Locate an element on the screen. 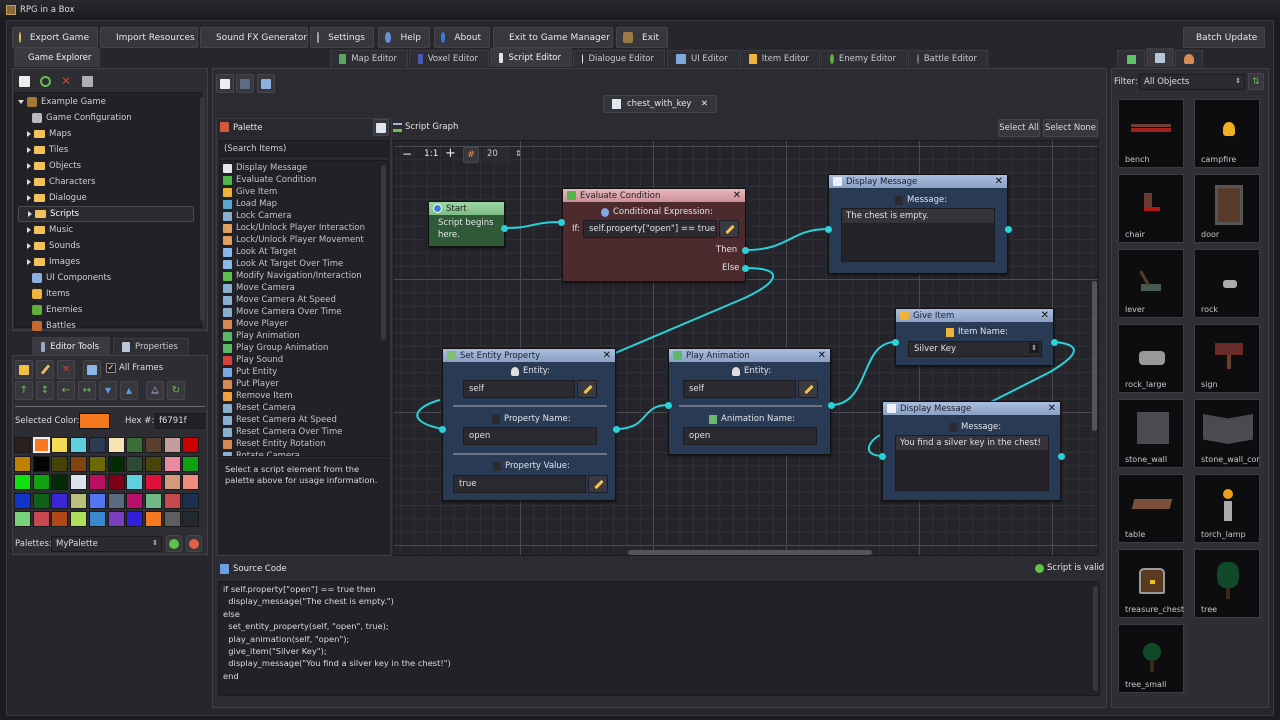  asset-stone-wall-cor: stone_wall_cor is located at coordinates (1227, 433).